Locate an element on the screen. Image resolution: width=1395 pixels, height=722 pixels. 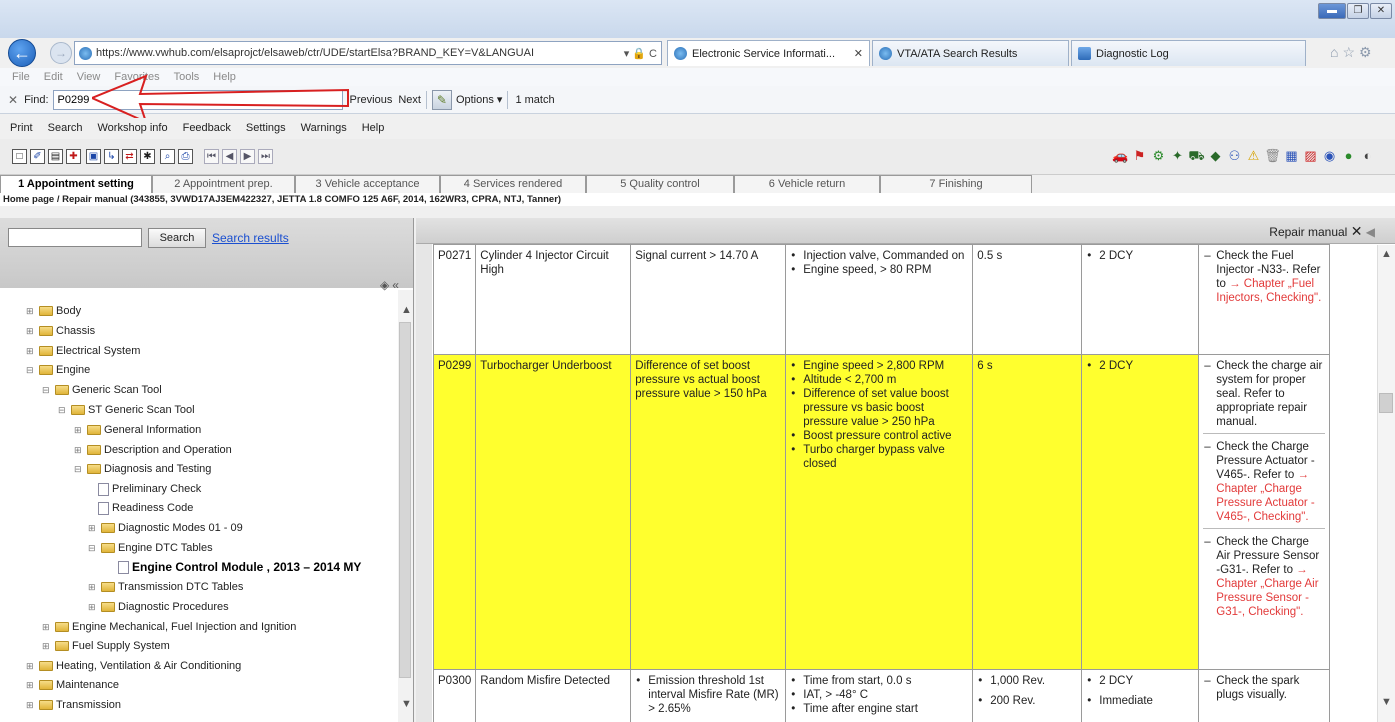
search-results-link: Search results is located at coordinates (250, 238).